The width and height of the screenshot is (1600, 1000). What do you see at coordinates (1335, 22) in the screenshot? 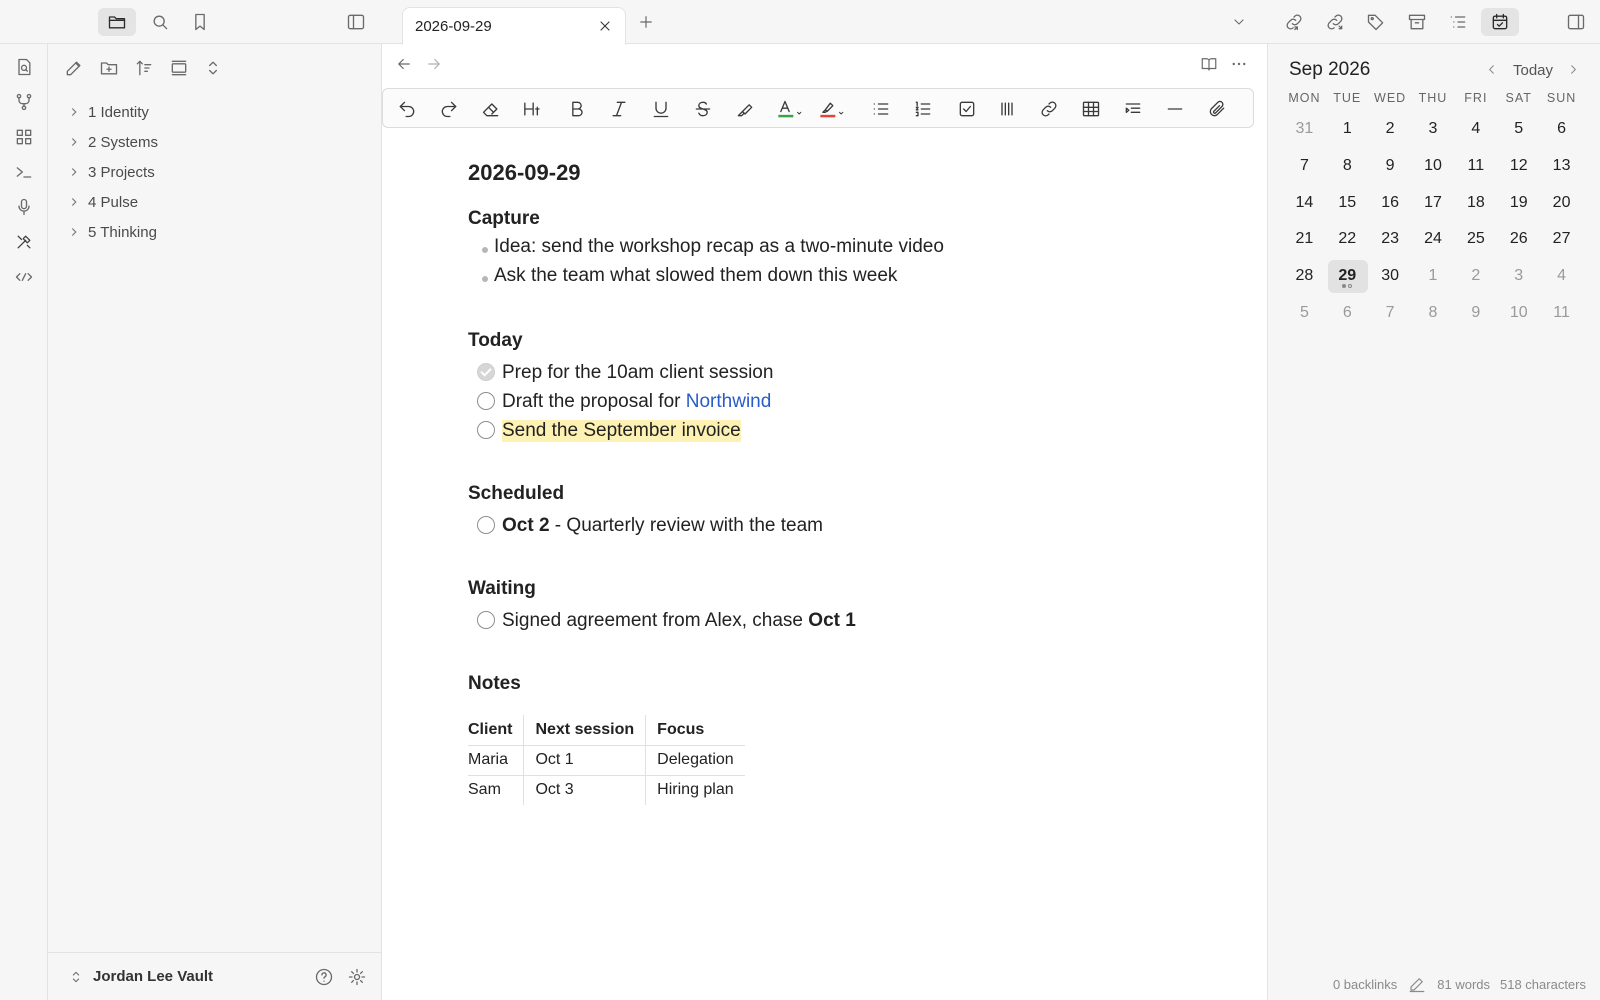
I see `outgoing-links-icon` at bounding box center [1335, 22].